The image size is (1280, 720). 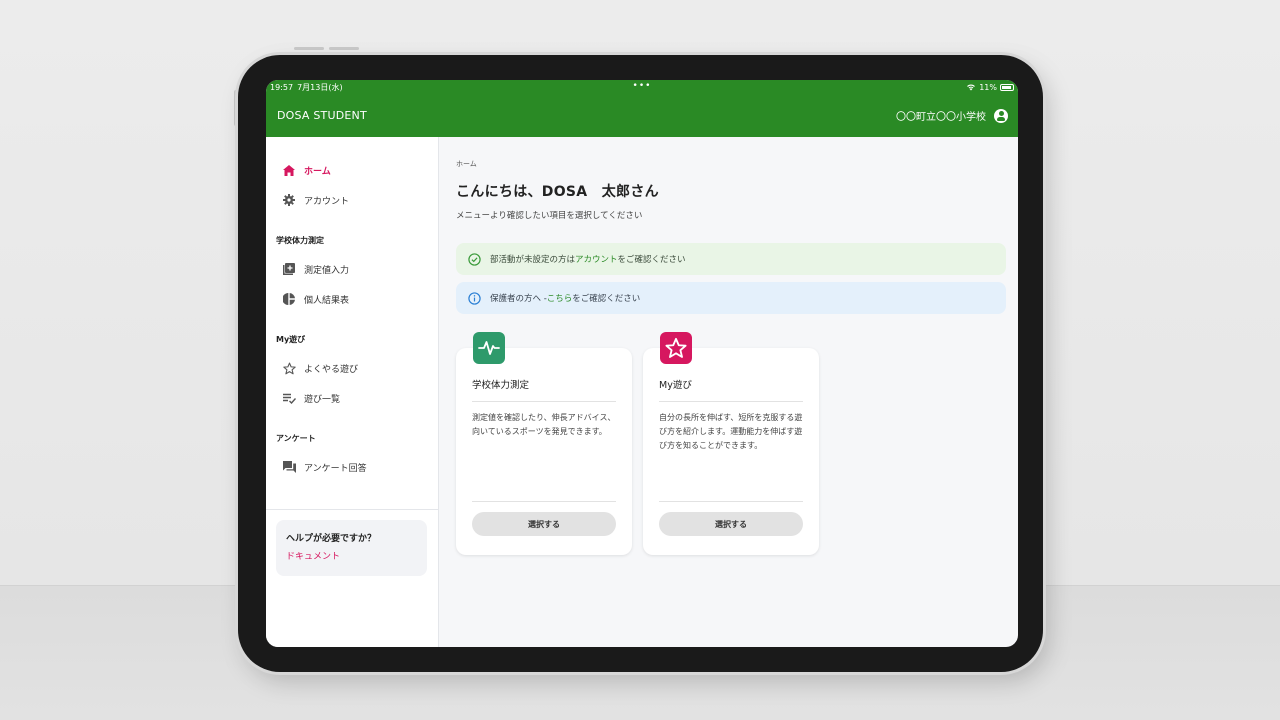 I want to click on add-box-icon, so click(x=289, y=269).